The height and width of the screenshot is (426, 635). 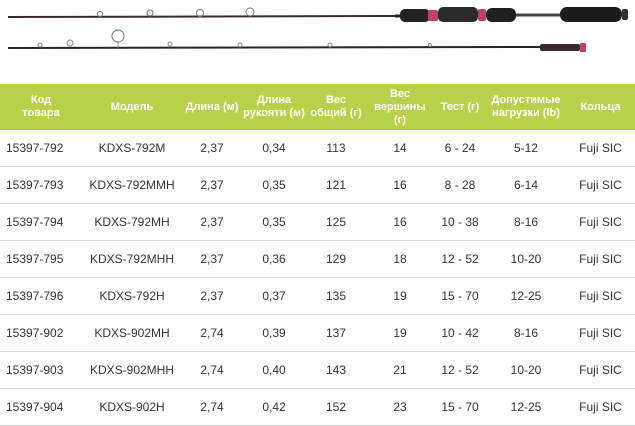 I want to click on cell-code: 15397-903, so click(x=41, y=370).